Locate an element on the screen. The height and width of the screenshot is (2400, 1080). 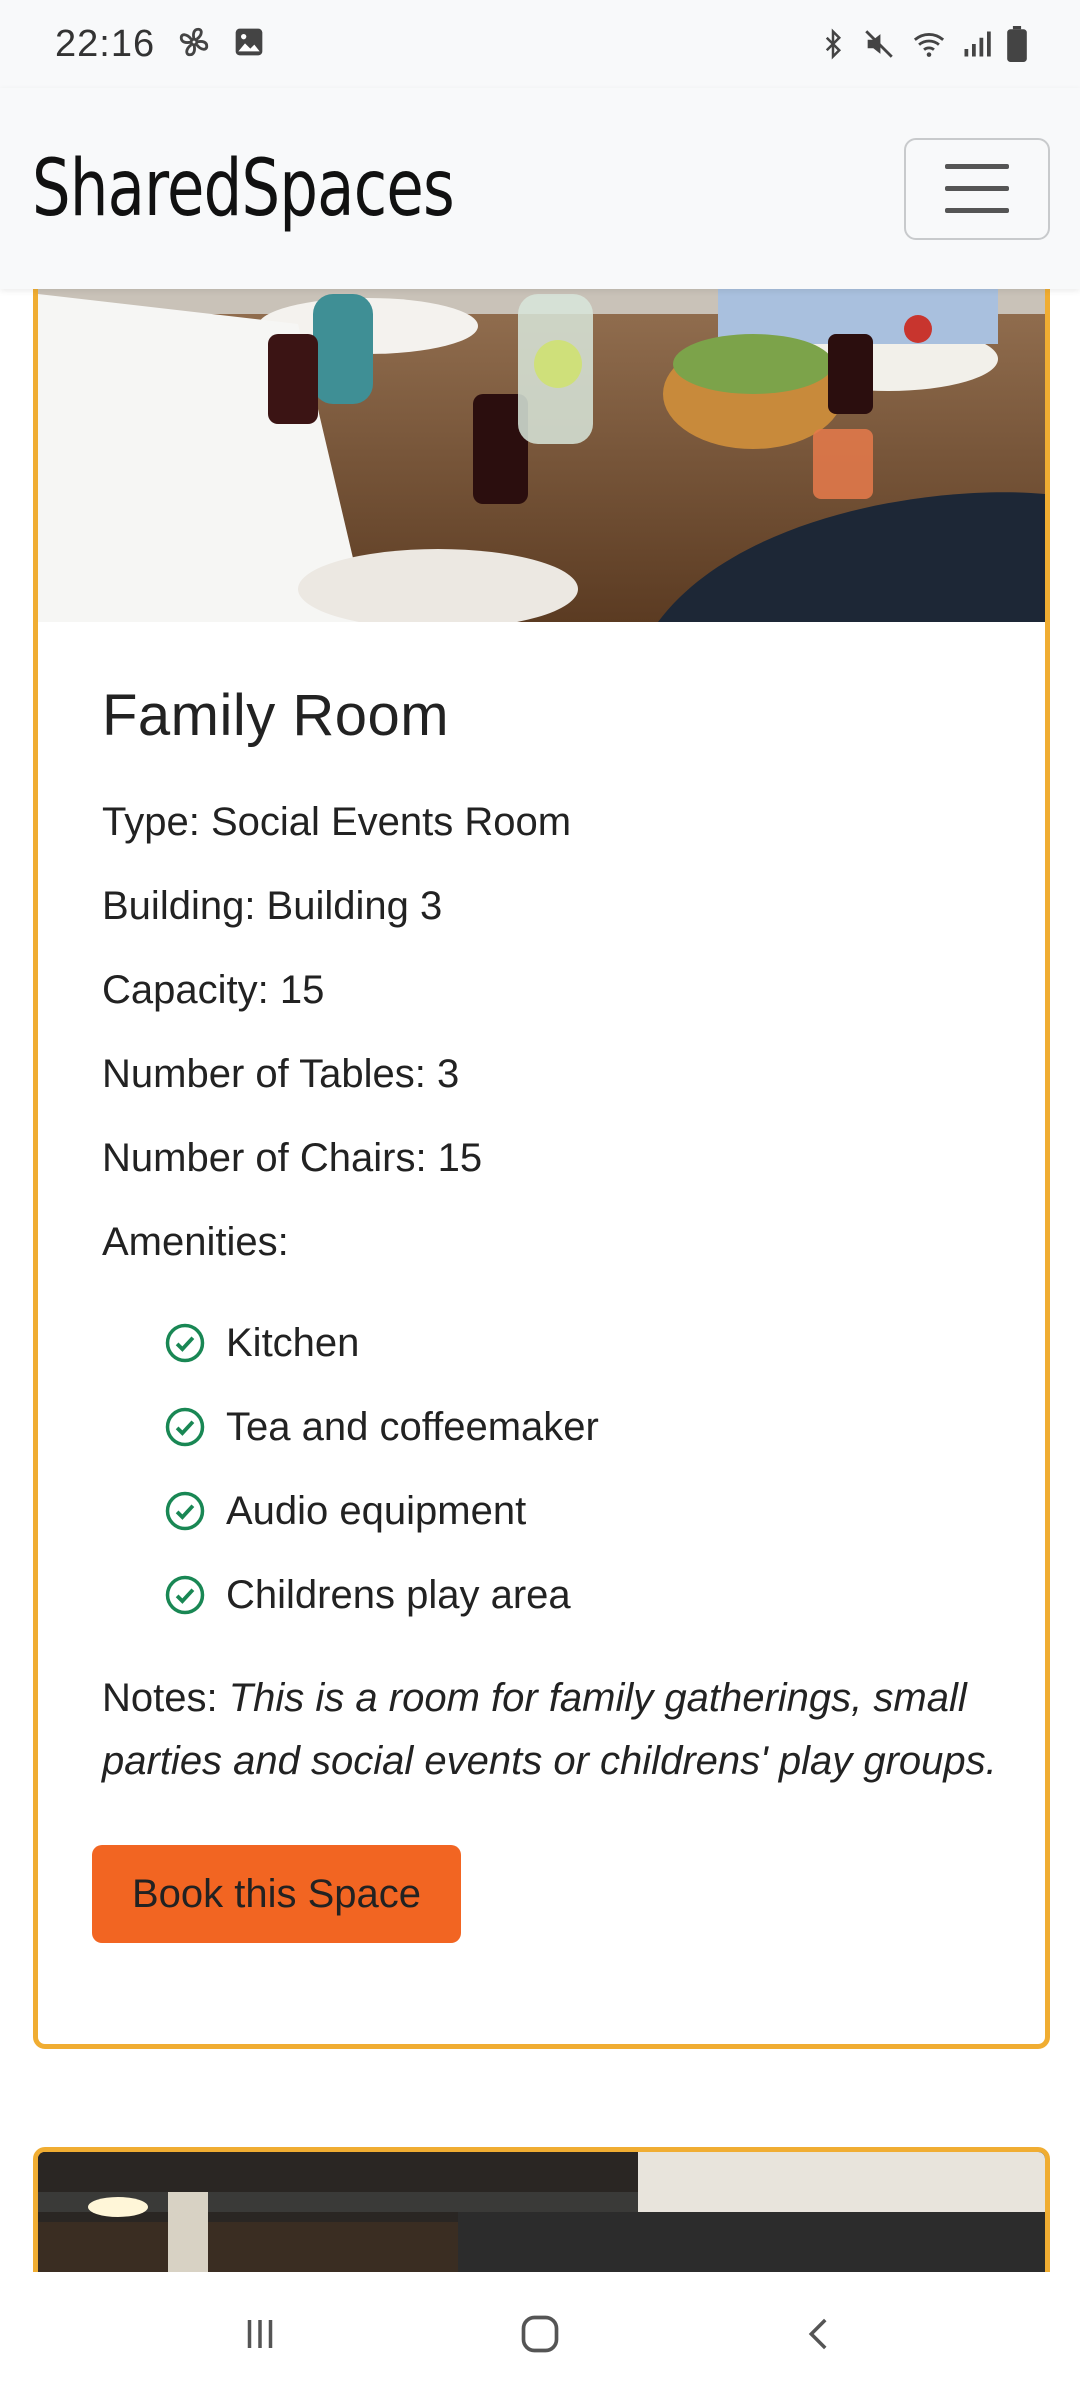
image-icon is located at coordinates (249, 44).